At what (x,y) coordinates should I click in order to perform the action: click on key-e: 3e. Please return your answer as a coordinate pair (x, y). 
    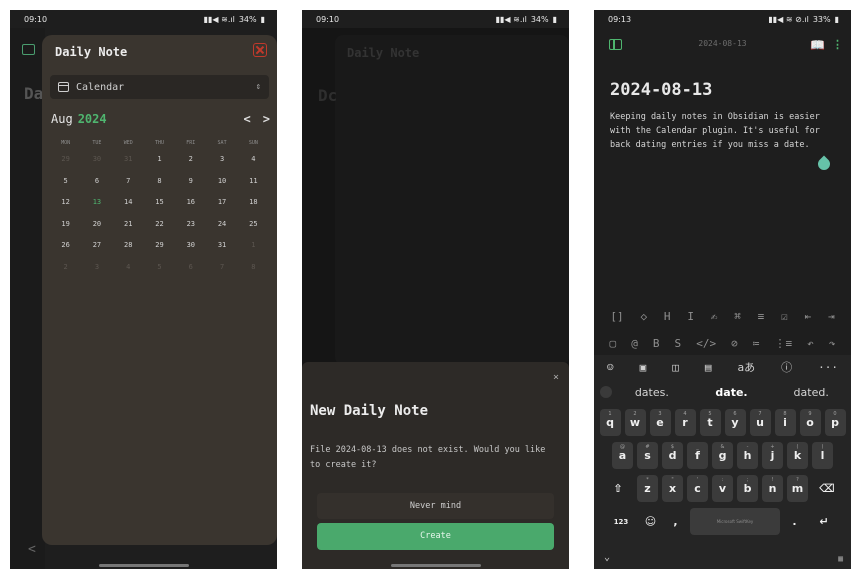
    Looking at the image, I should click on (660, 422).